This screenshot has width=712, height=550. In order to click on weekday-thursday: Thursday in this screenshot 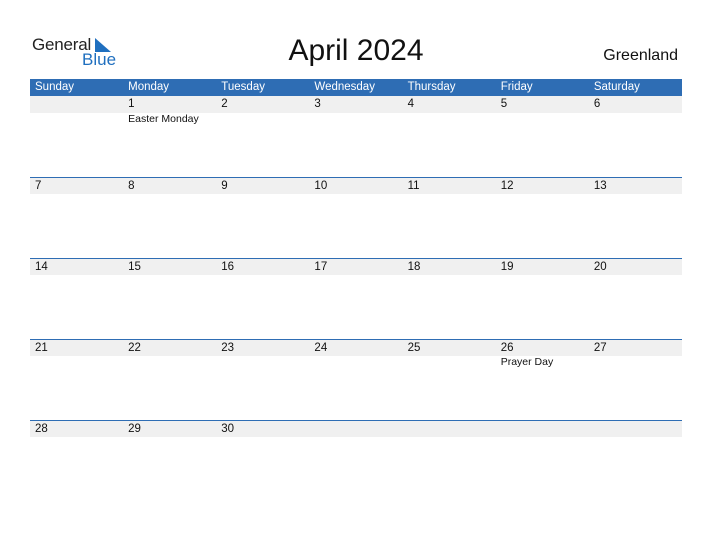, I will do `click(431, 87)`.